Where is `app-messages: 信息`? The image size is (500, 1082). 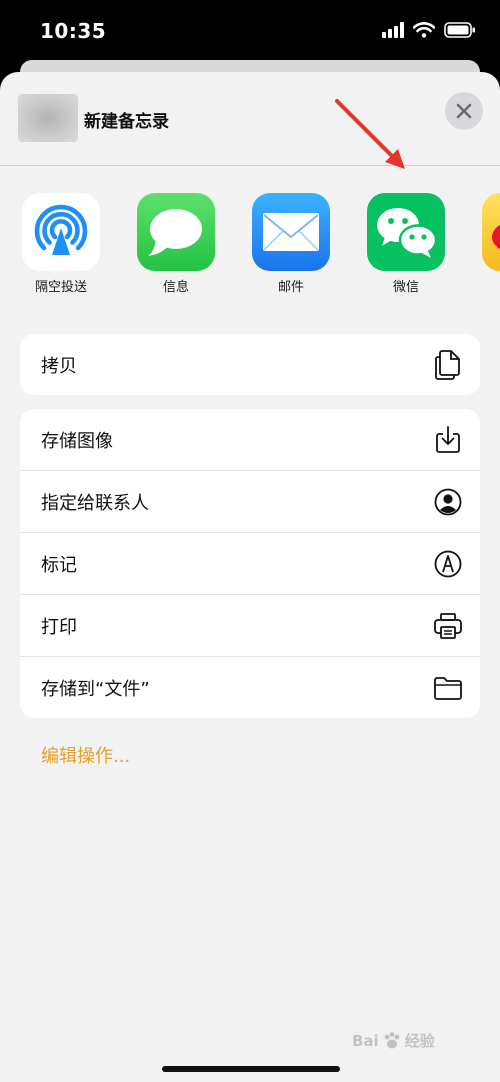
app-messages: 信息 is located at coordinates (176, 244).